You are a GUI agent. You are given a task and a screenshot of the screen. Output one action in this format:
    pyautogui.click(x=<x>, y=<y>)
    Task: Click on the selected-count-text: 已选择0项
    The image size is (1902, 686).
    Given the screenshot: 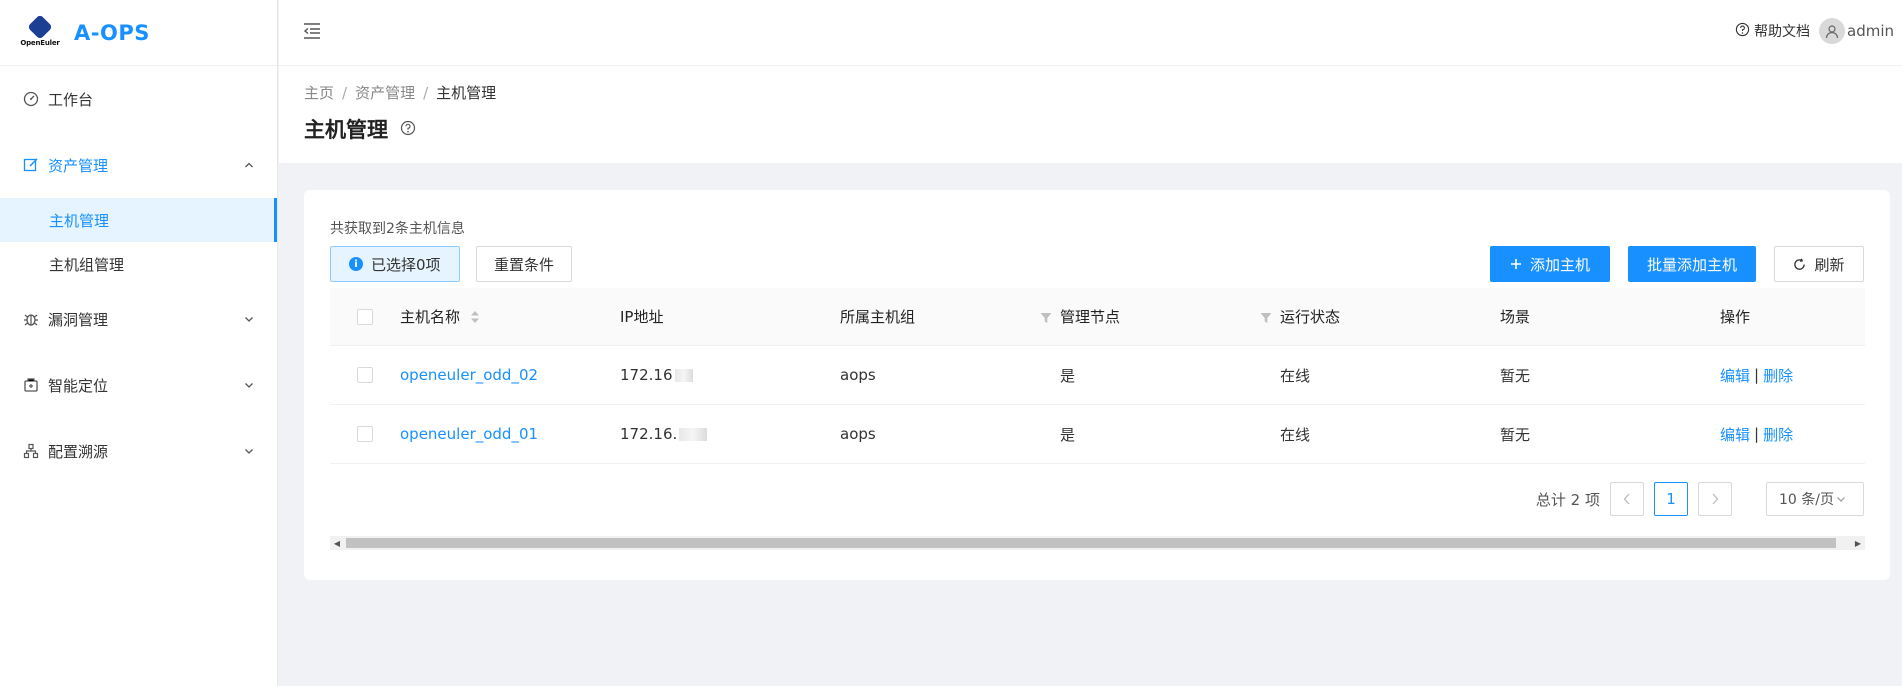 What is the action you would take?
    pyautogui.click(x=406, y=264)
    